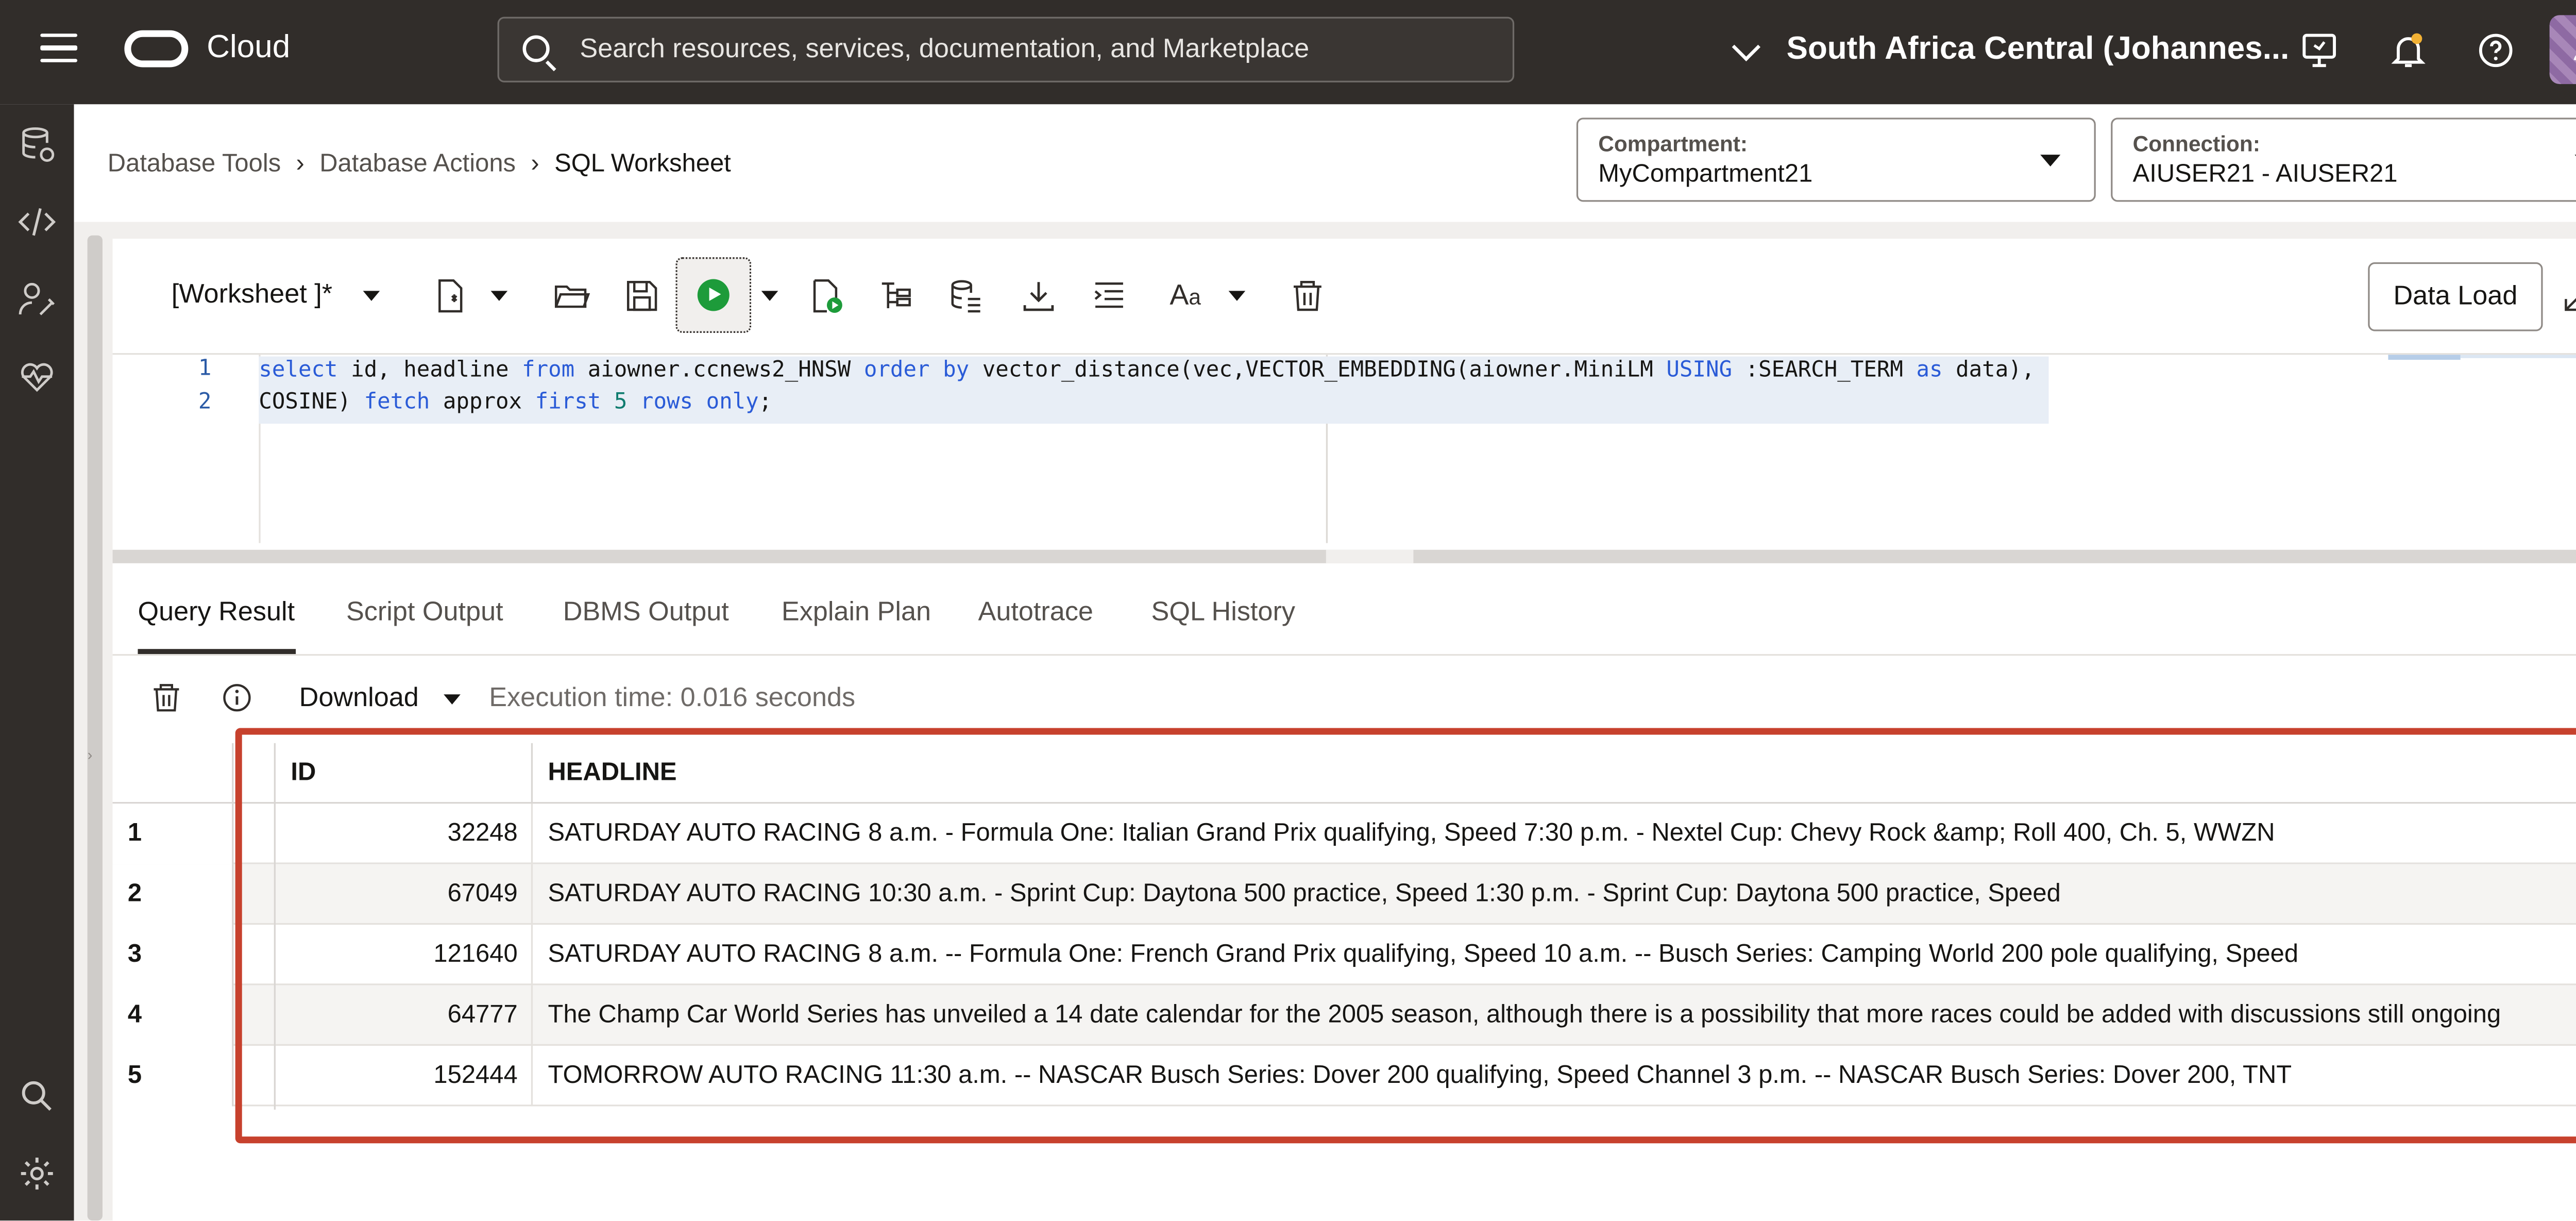  What do you see at coordinates (646, 613) in the screenshot?
I see `tab-dbms-output: DBMS Output` at bounding box center [646, 613].